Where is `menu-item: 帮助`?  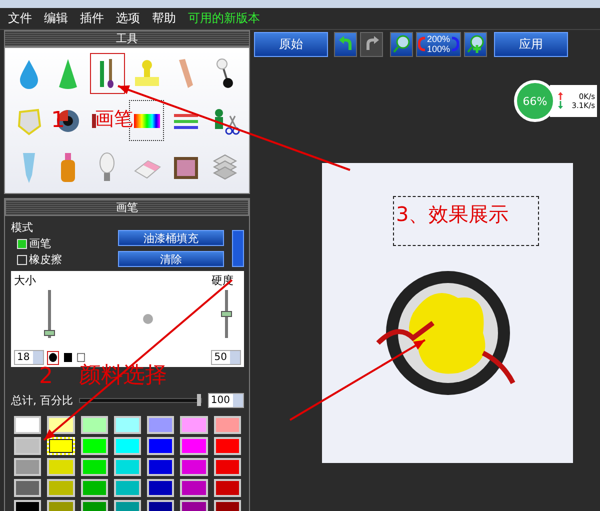
menu-item: 帮助 is located at coordinates (164, 18).